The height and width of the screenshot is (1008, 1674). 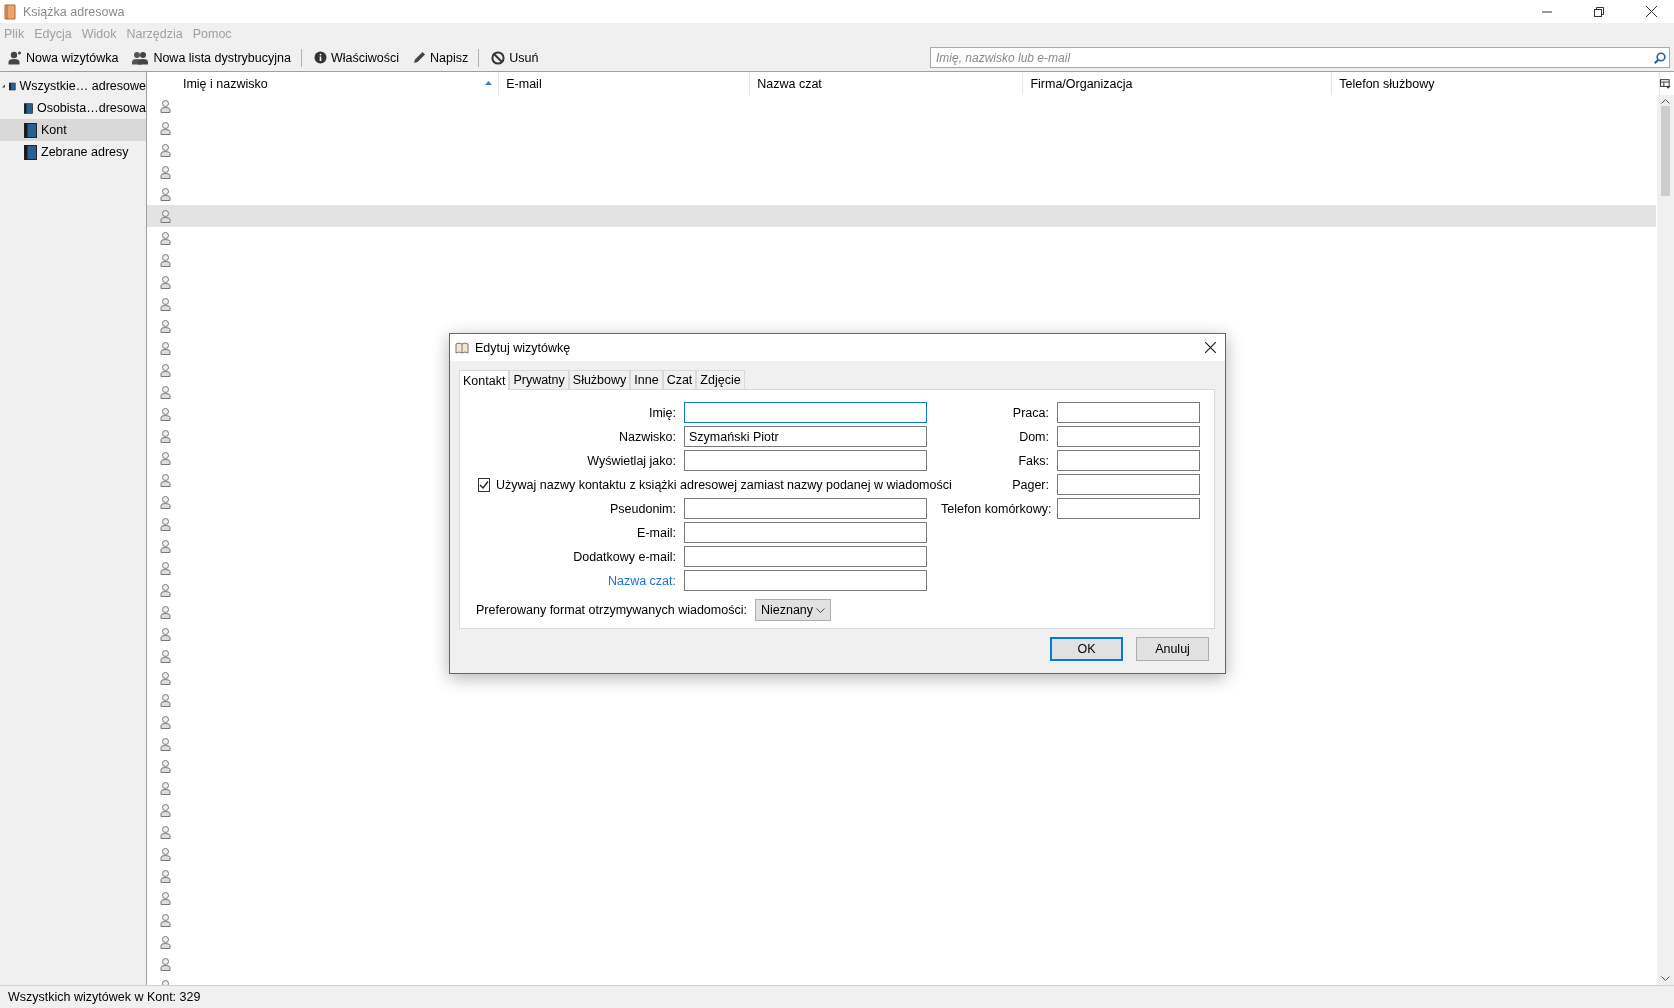 What do you see at coordinates (724, 484) in the screenshot?
I see `checkbox-label: Używaj nazwy kontaktu z książki adresowej zamiast nazwy podanej w wiadomości` at bounding box center [724, 484].